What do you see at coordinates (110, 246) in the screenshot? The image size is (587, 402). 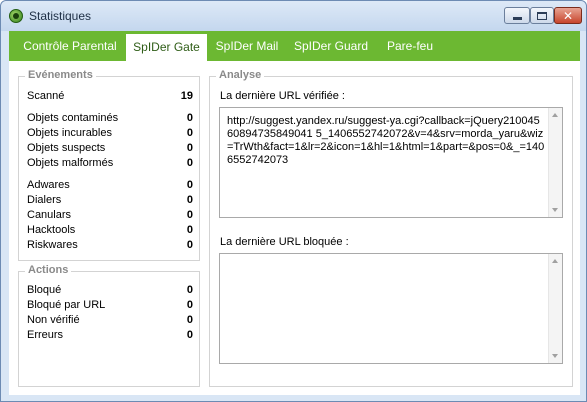 I see `stat-row: Riskwares 0` at bounding box center [110, 246].